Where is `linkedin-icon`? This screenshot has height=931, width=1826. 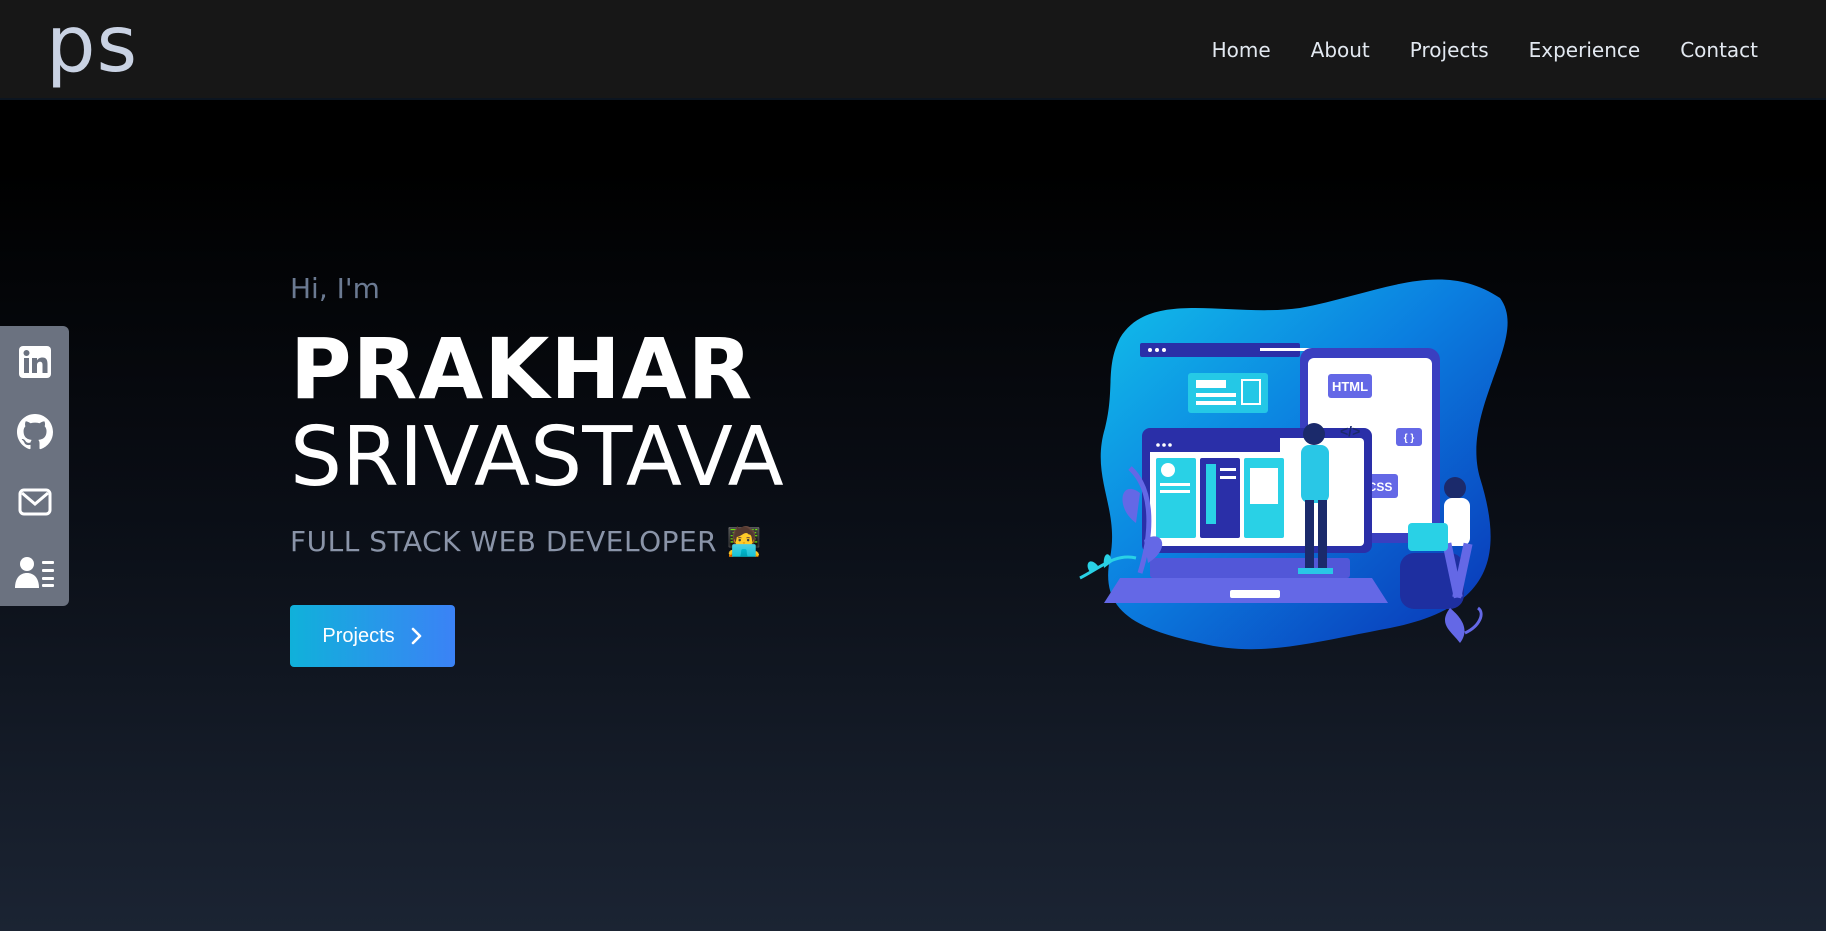
linkedin-icon is located at coordinates (34, 362).